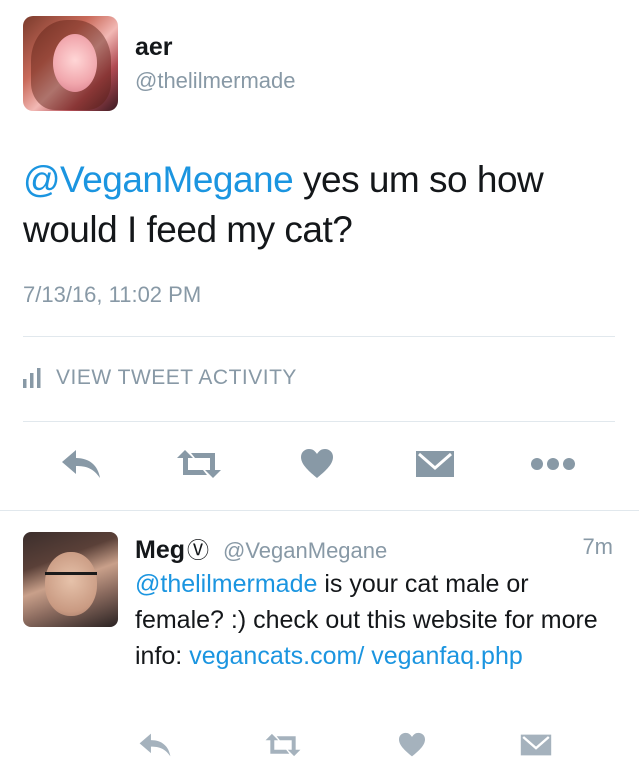 The width and height of the screenshot is (639, 768). What do you see at coordinates (356, 656) in the screenshot?
I see `reply-url-link: vegancats.com/ veganfaq.php` at bounding box center [356, 656].